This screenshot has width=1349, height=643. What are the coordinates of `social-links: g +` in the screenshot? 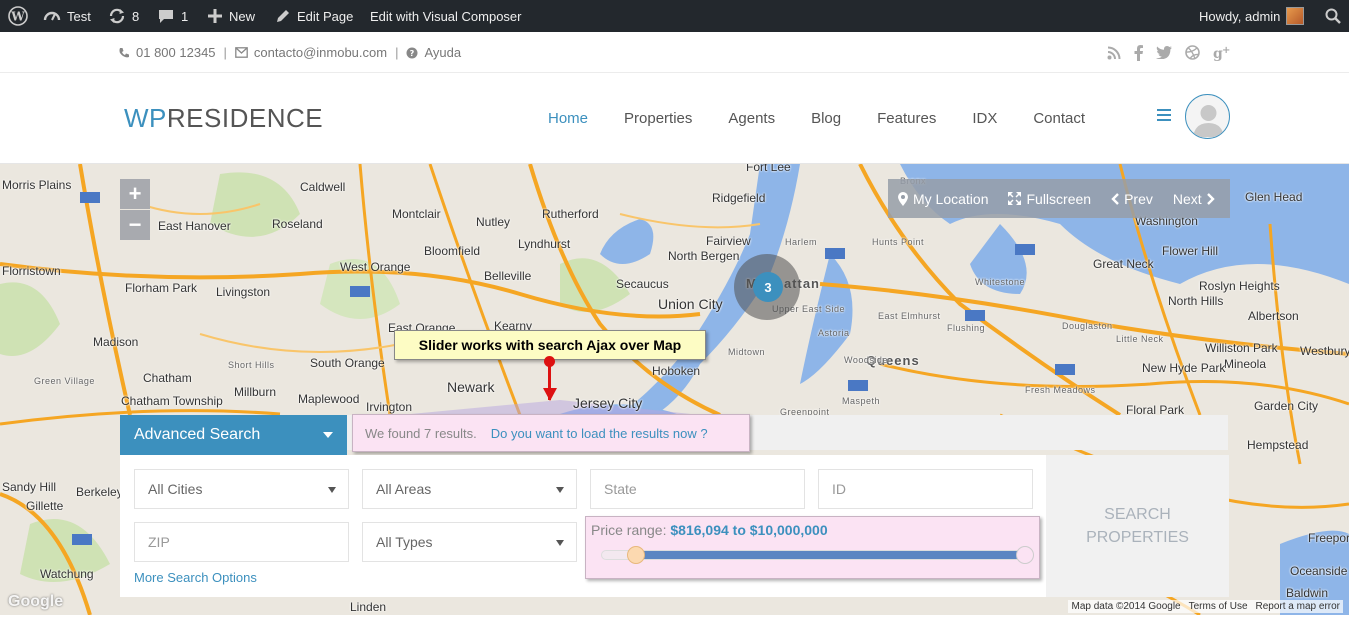 It's located at (1169, 52).